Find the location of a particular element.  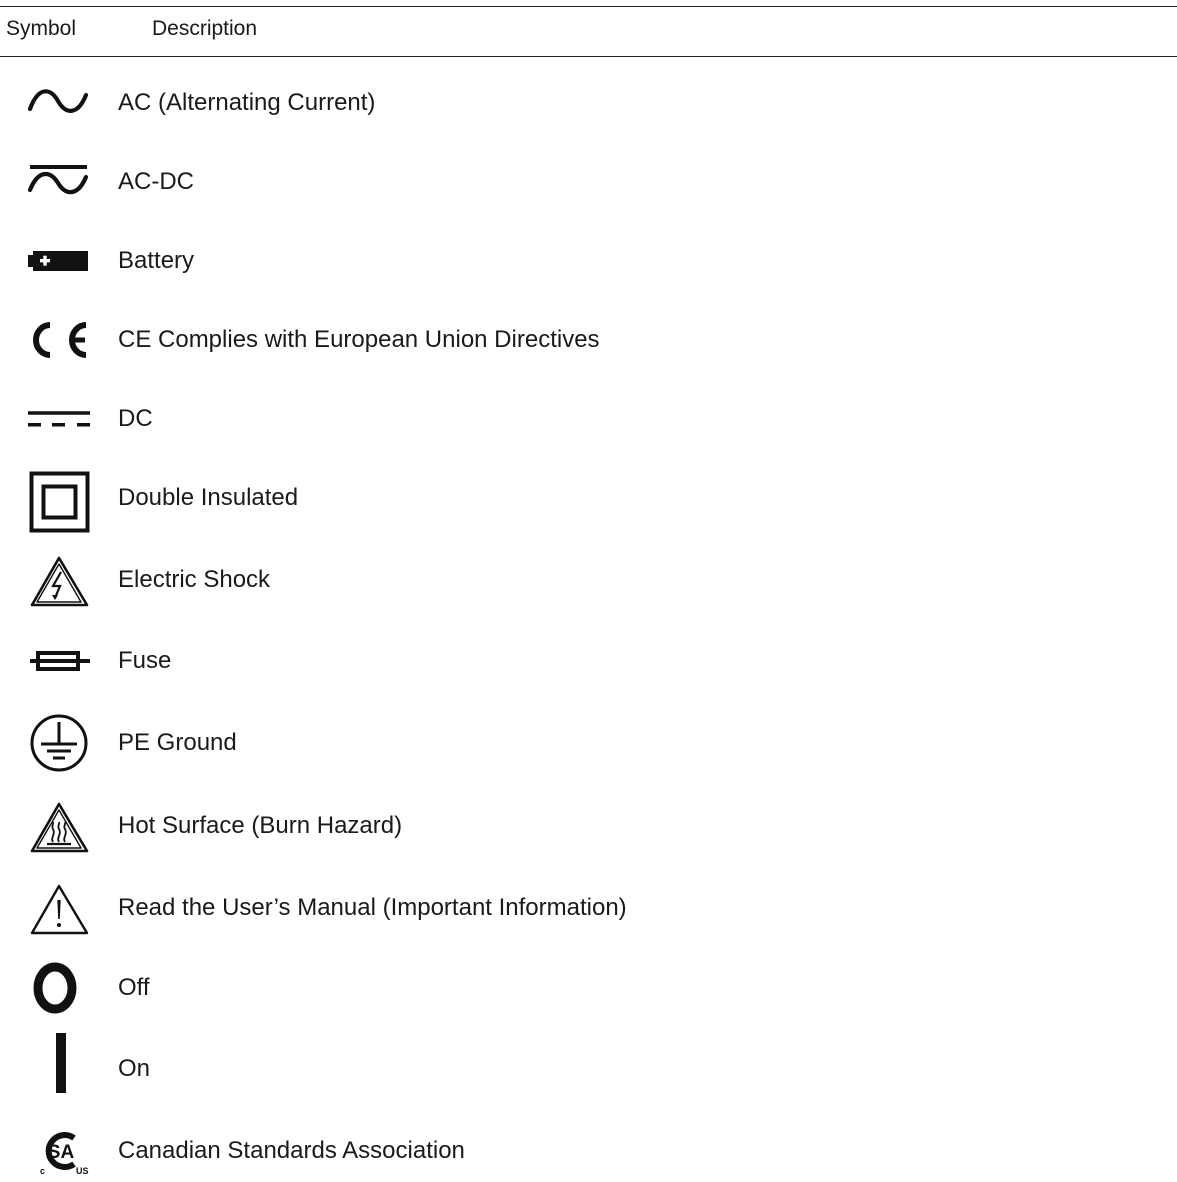

row-description: DC is located at coordinates (135, 418).